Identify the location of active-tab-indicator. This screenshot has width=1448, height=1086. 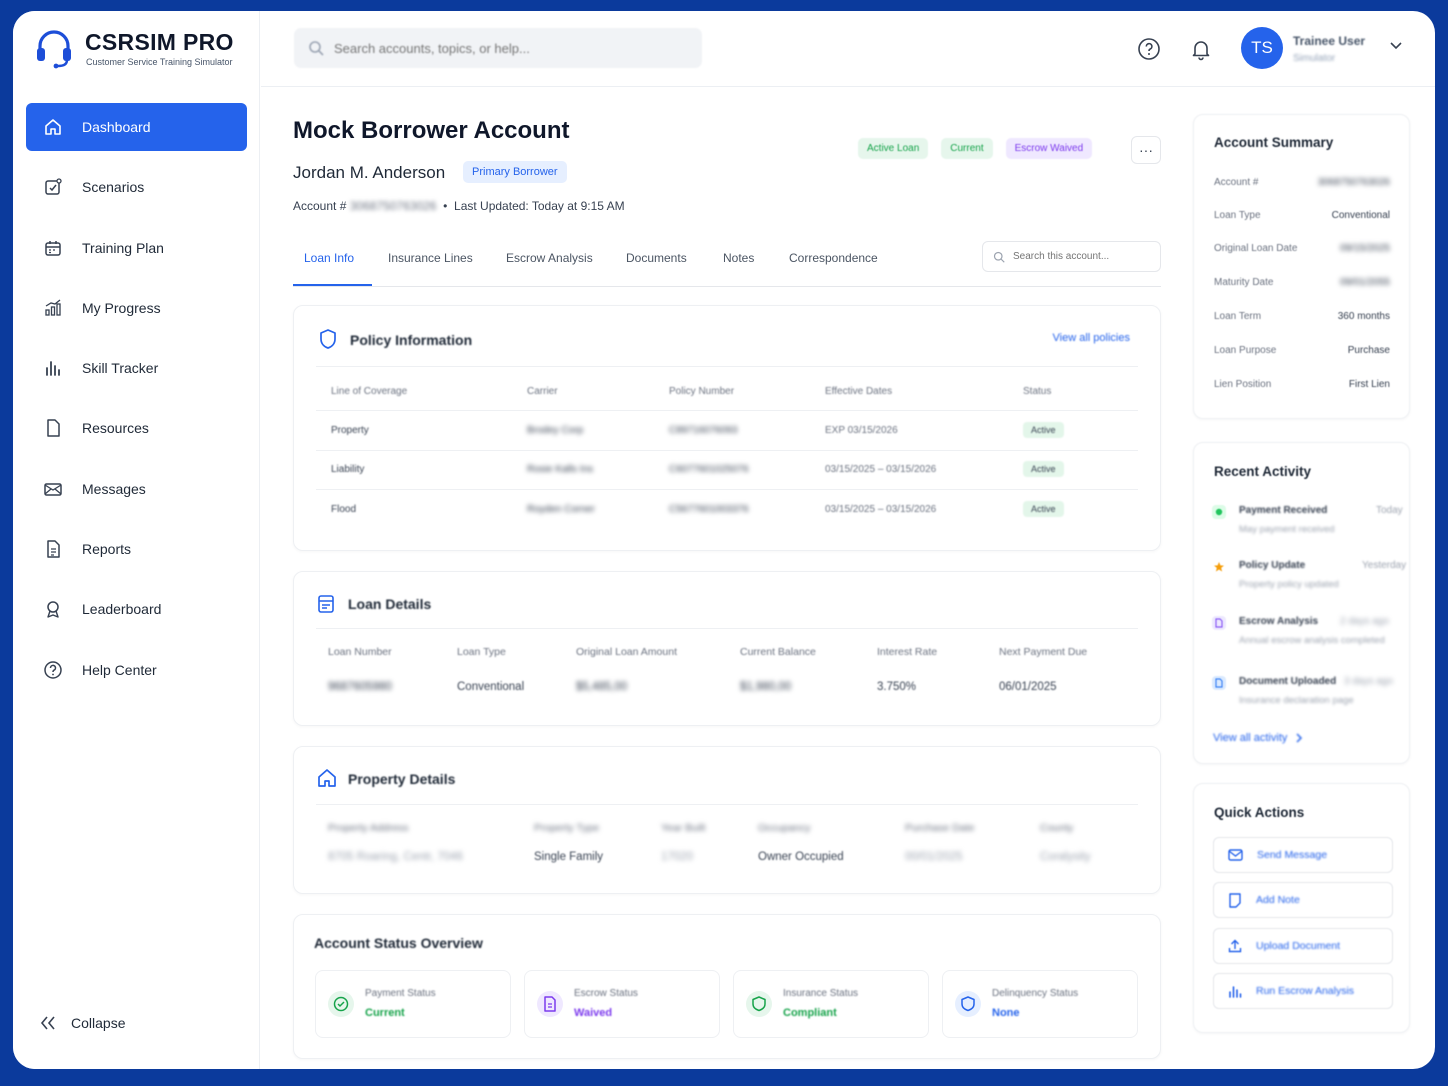
(332, 285).